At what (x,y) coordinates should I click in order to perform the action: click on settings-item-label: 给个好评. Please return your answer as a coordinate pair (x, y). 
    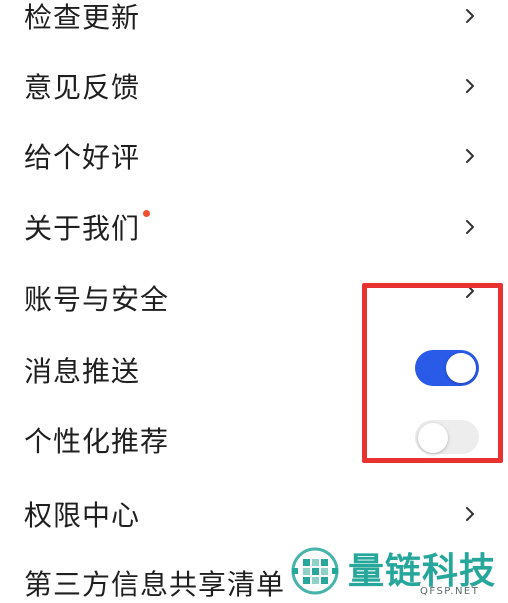
    Looking at the image, I should click on (82, 157).